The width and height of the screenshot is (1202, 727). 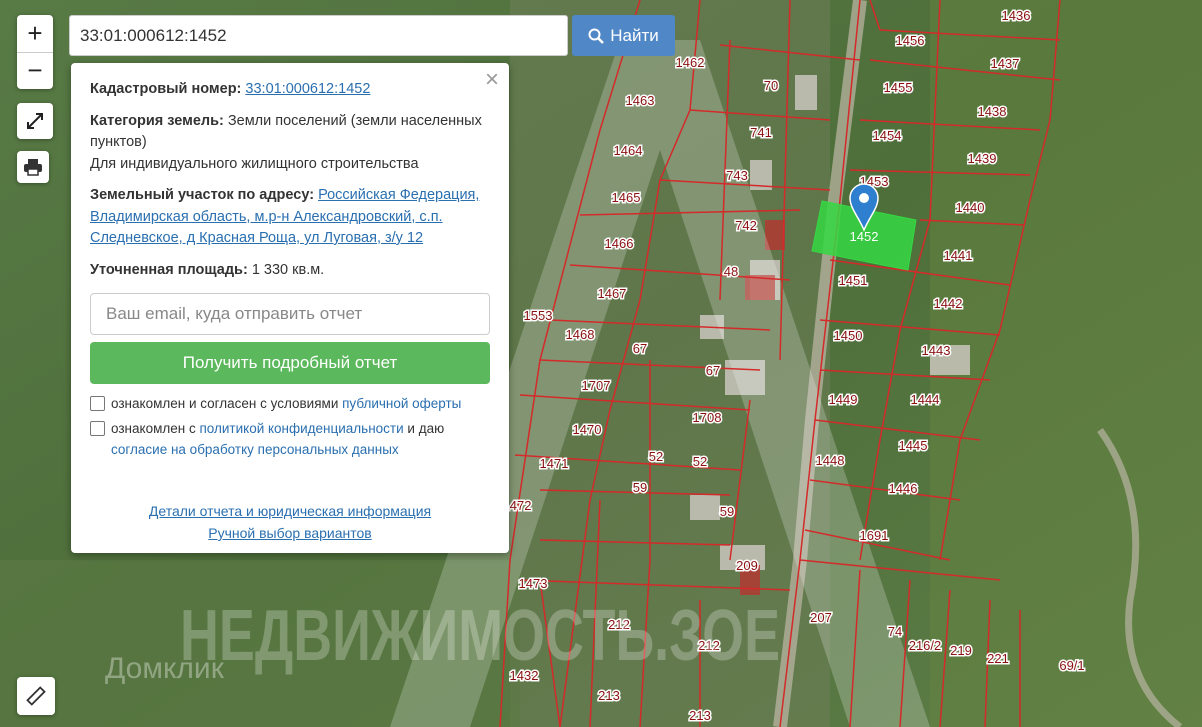 What do you see at coordinates (690, 63) in the screenshot?
I see `parcel-label: 1462` at bounding box center [690, 63].